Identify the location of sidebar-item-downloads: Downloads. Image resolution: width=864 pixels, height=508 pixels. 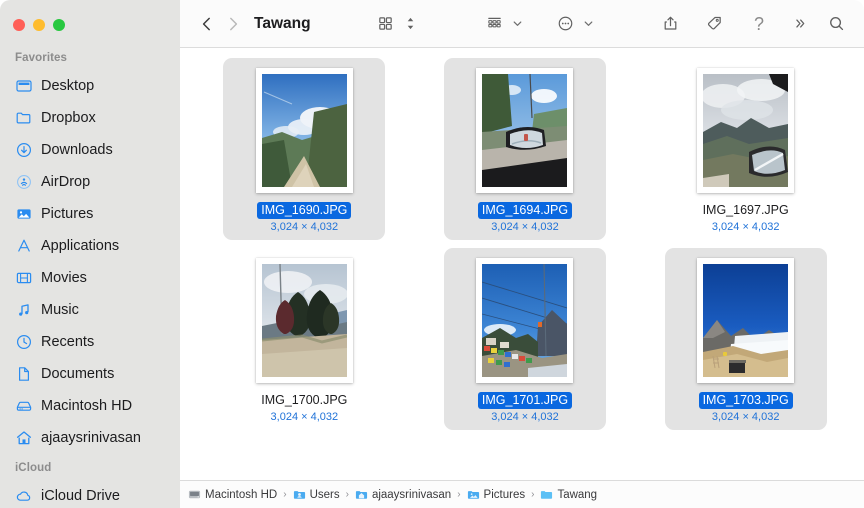
(90, 150).